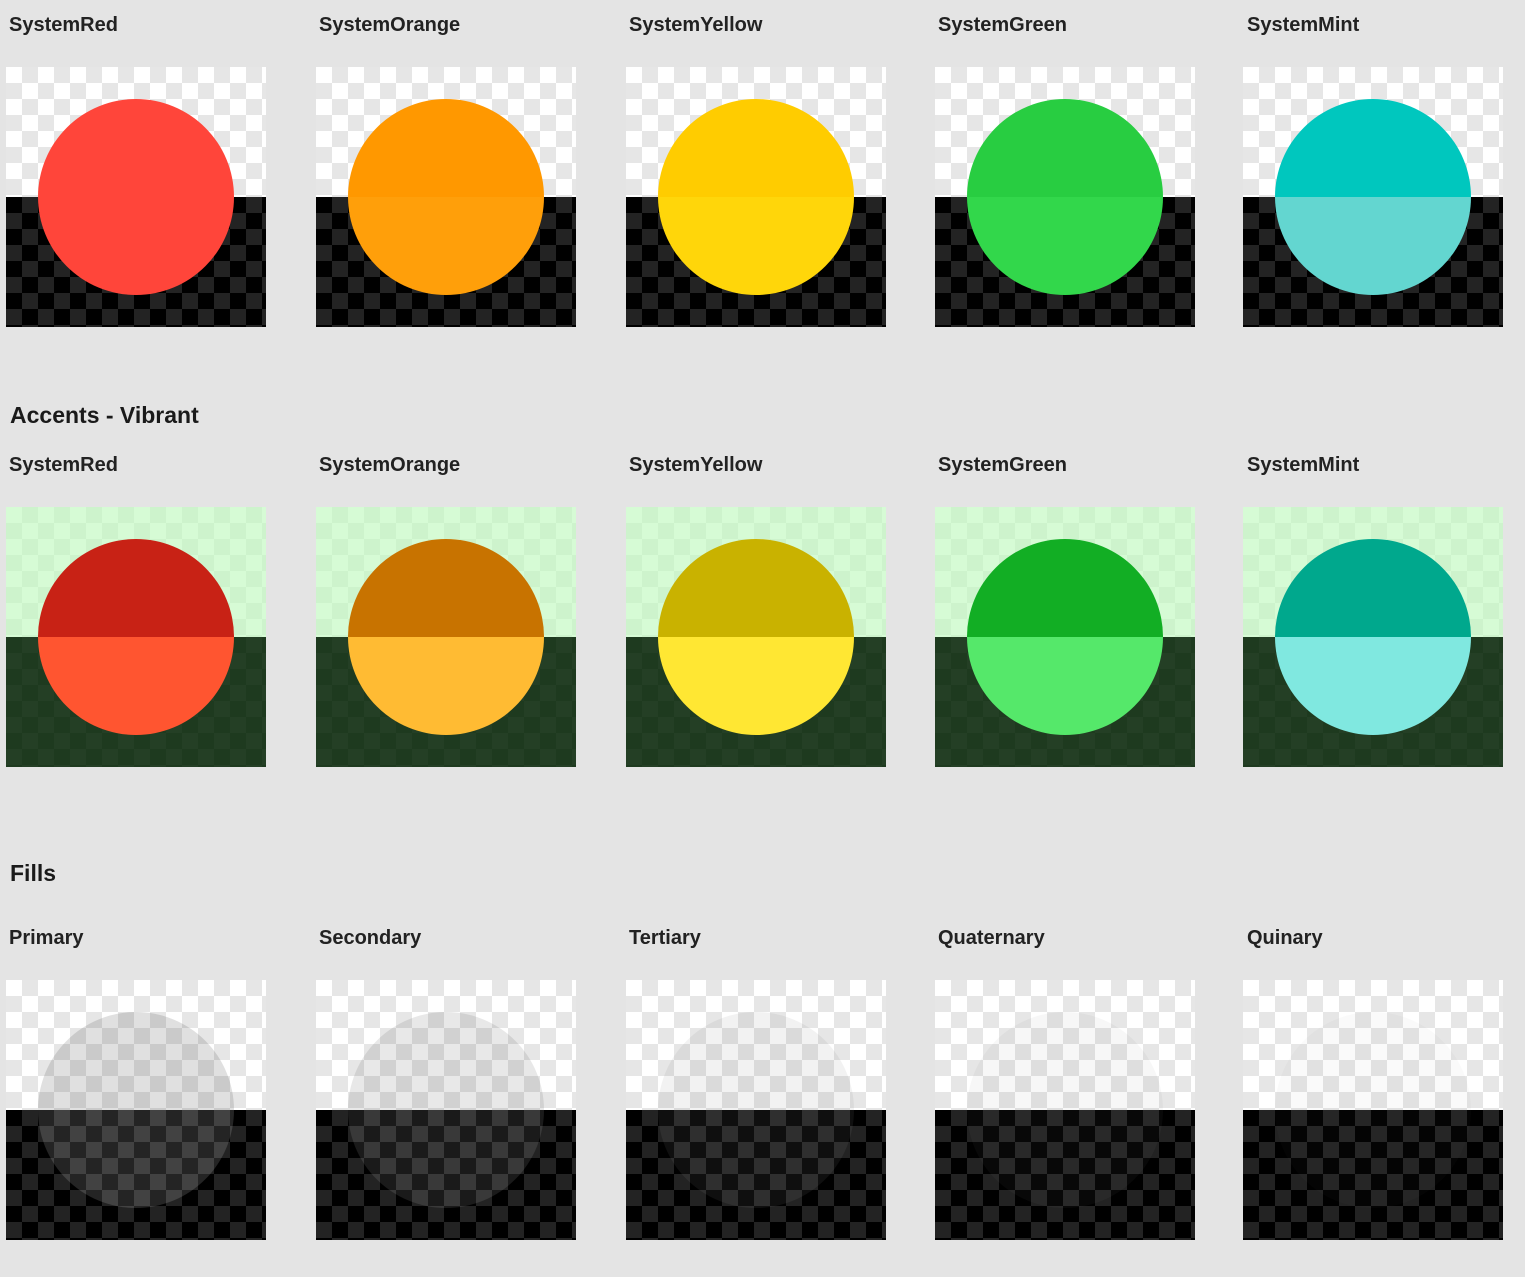  I want to click on swatch-label: Primary, so click(46, 938).